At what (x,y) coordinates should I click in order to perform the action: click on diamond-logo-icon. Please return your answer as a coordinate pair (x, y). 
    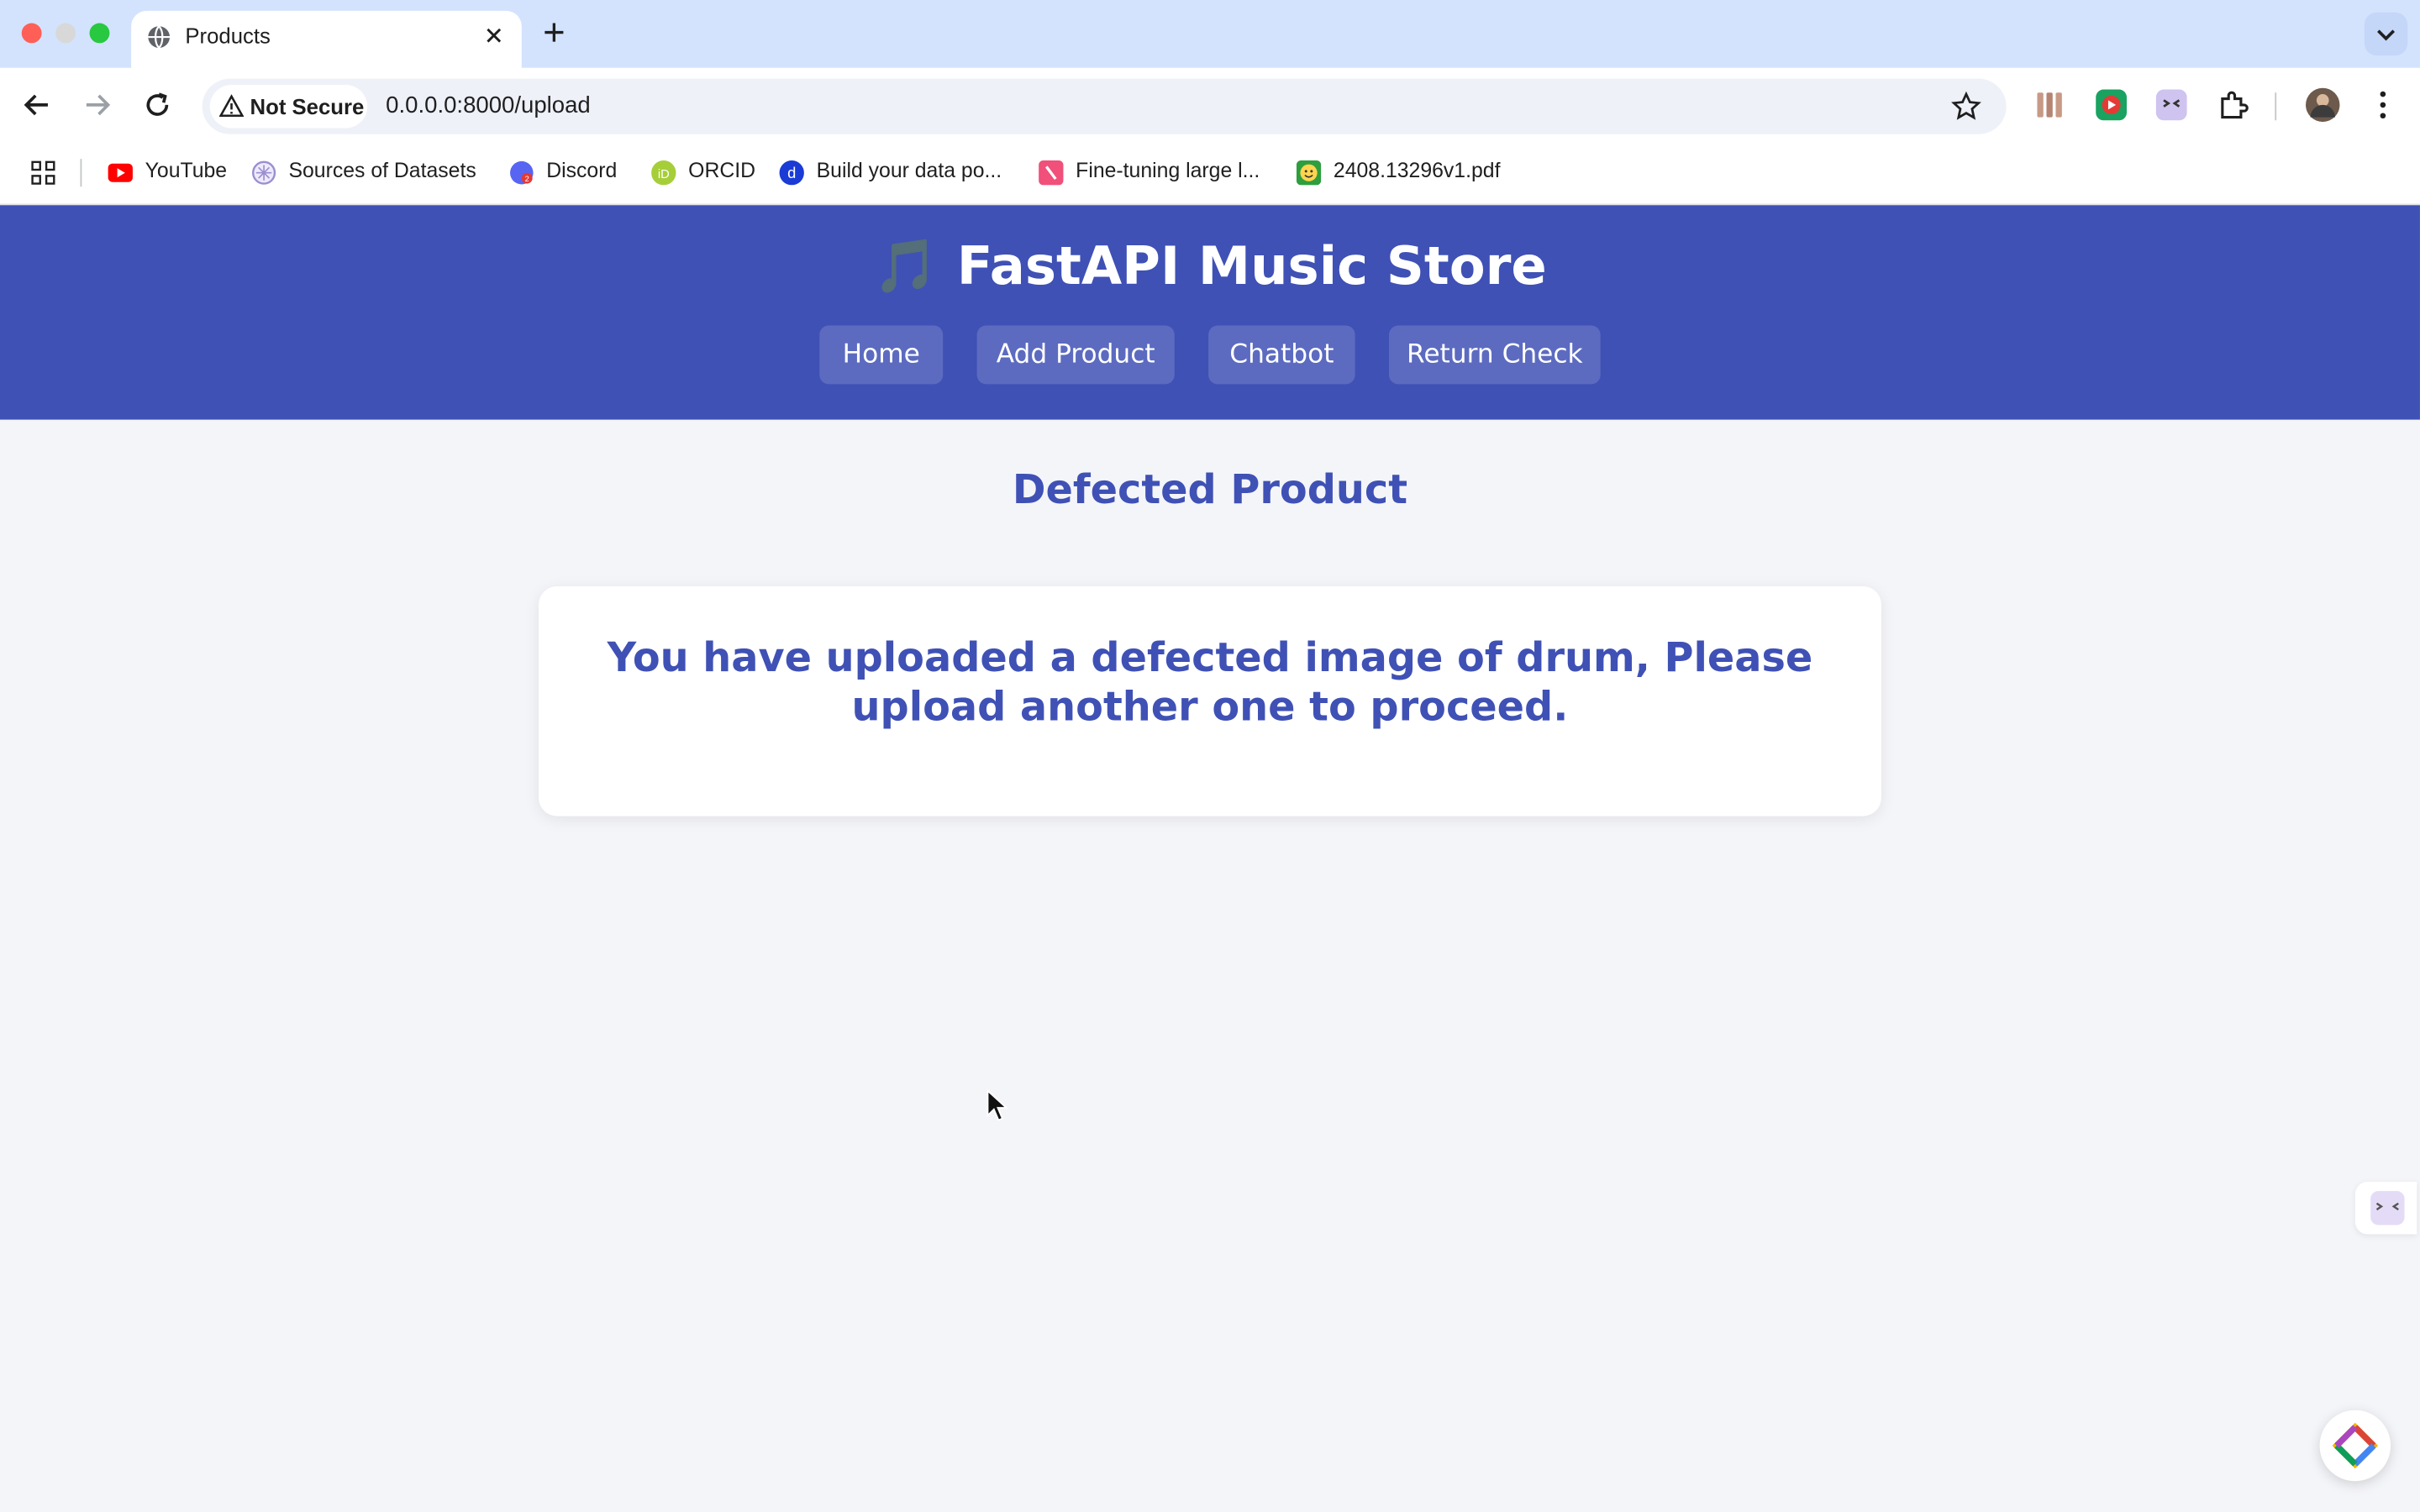
    Looking at the image, I should click on (2355, 1445).